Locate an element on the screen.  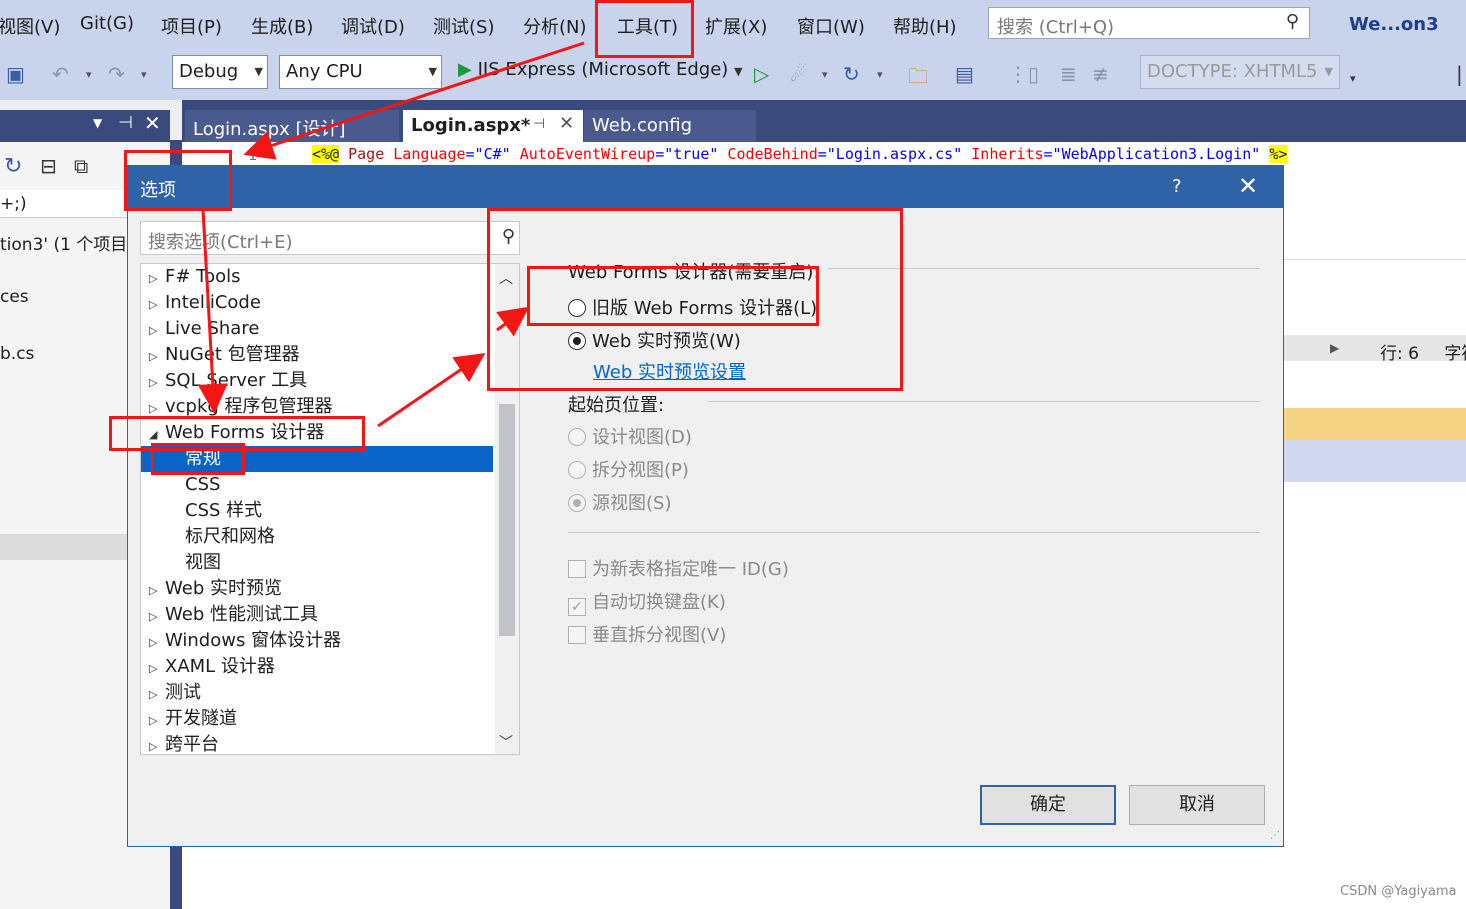
annotation-arrows is located at coordinates (391, 234).